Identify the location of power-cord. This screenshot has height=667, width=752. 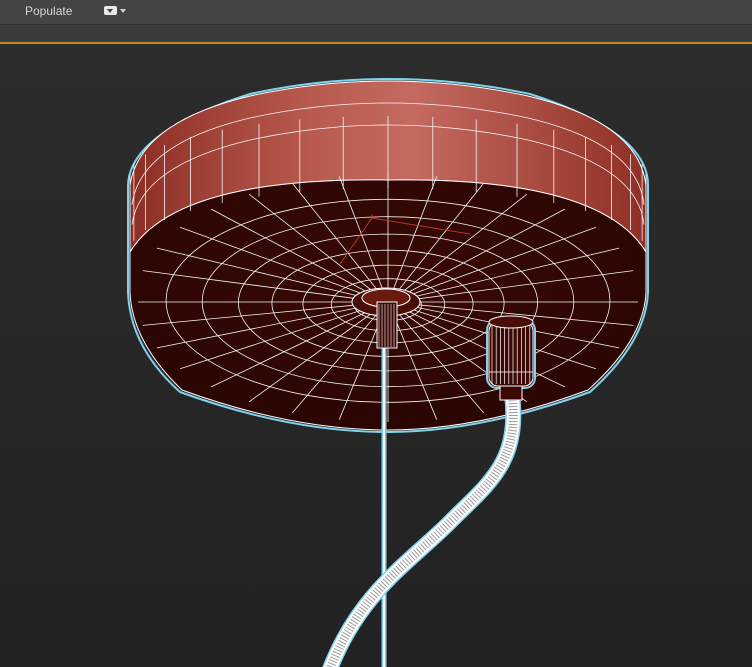
(421, 527).